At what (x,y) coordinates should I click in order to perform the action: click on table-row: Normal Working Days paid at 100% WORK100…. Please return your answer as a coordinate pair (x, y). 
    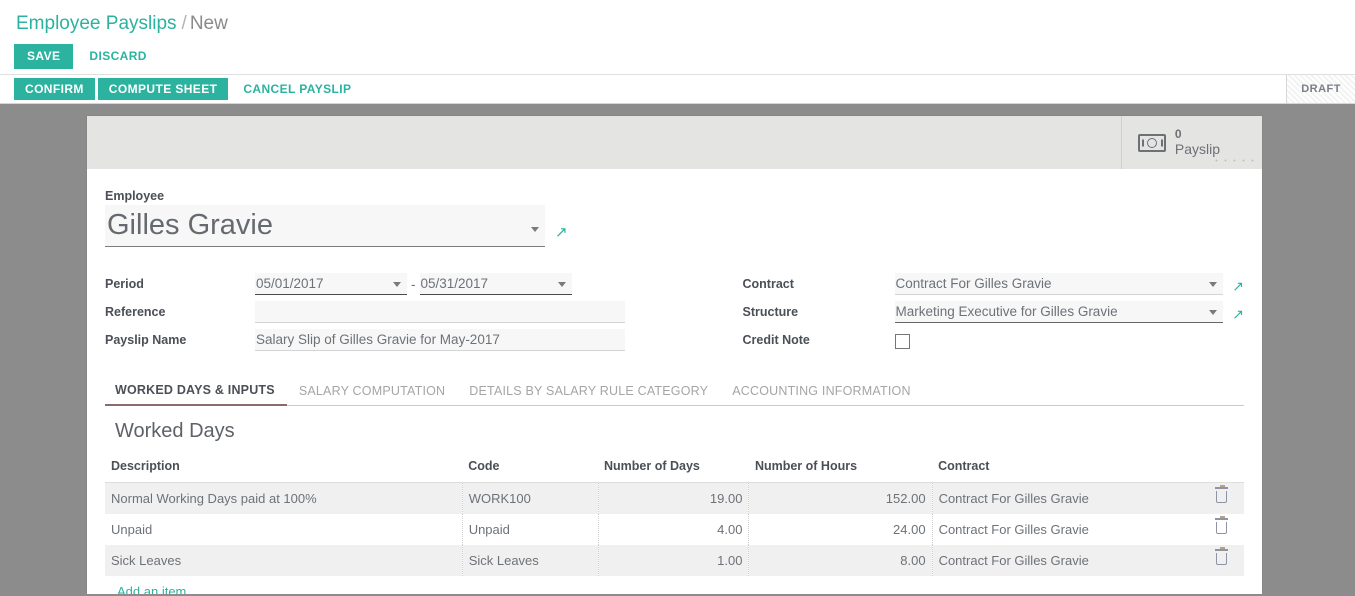
    Looking at the image, I should click on (674, 498).